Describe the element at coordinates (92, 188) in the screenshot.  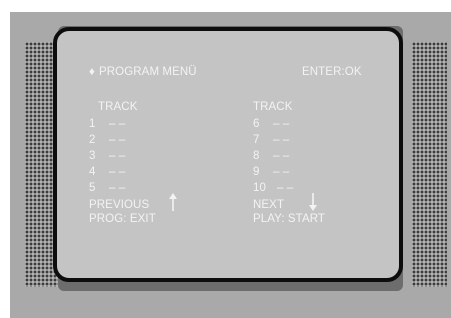
I see `track-number: 5` at that location.